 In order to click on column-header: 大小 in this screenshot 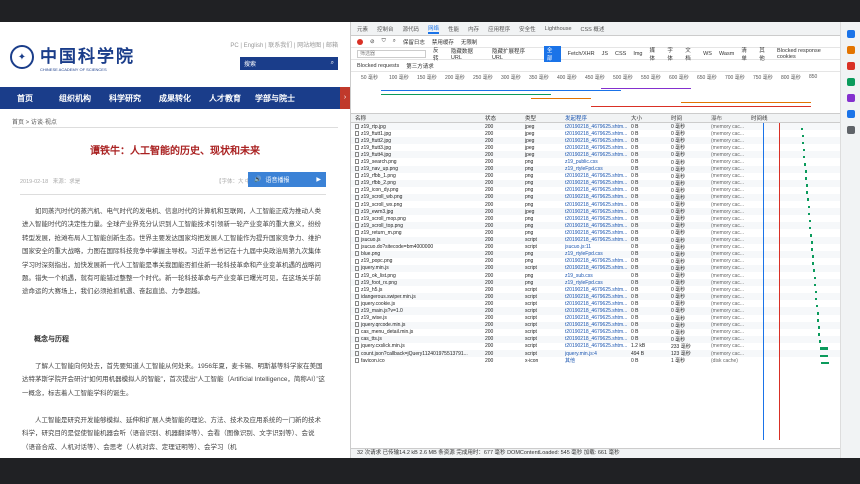, I will do `click(651, 118)`.